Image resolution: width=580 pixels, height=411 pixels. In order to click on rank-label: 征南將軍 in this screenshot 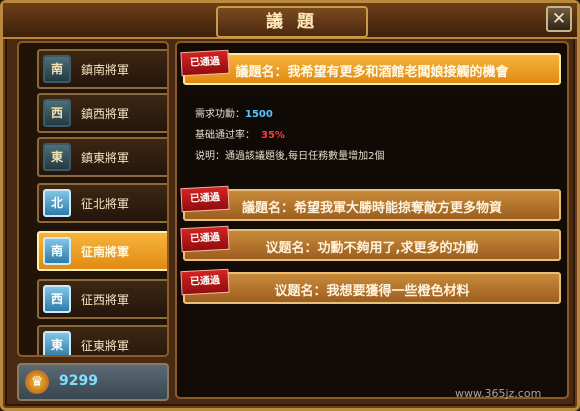, I will do `click(105, 252)`.